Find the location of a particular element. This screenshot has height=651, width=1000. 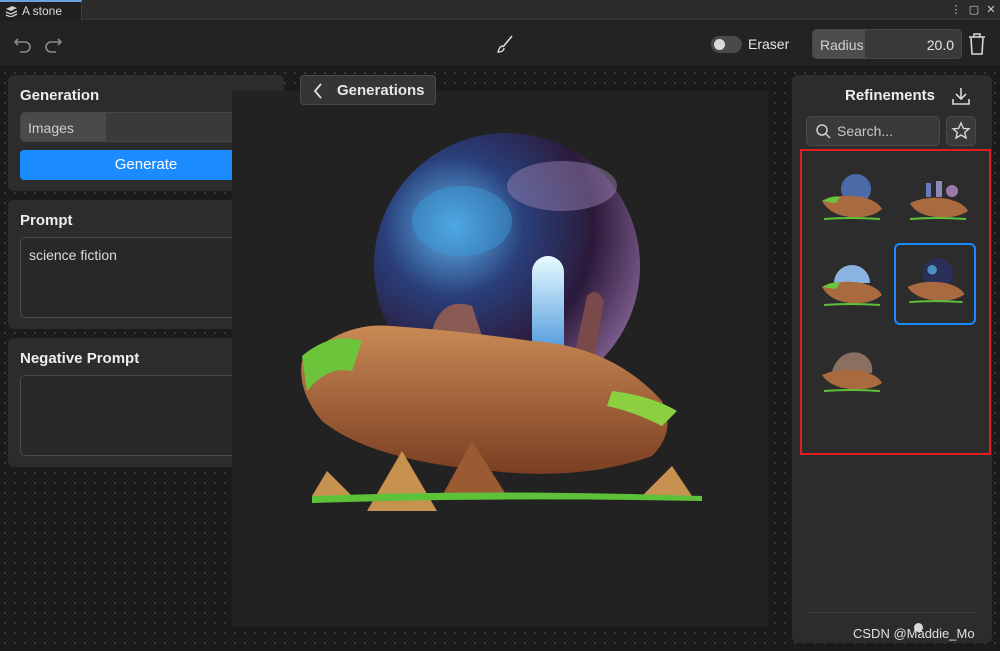

images-label: Images is located at coordinates (51, 128).